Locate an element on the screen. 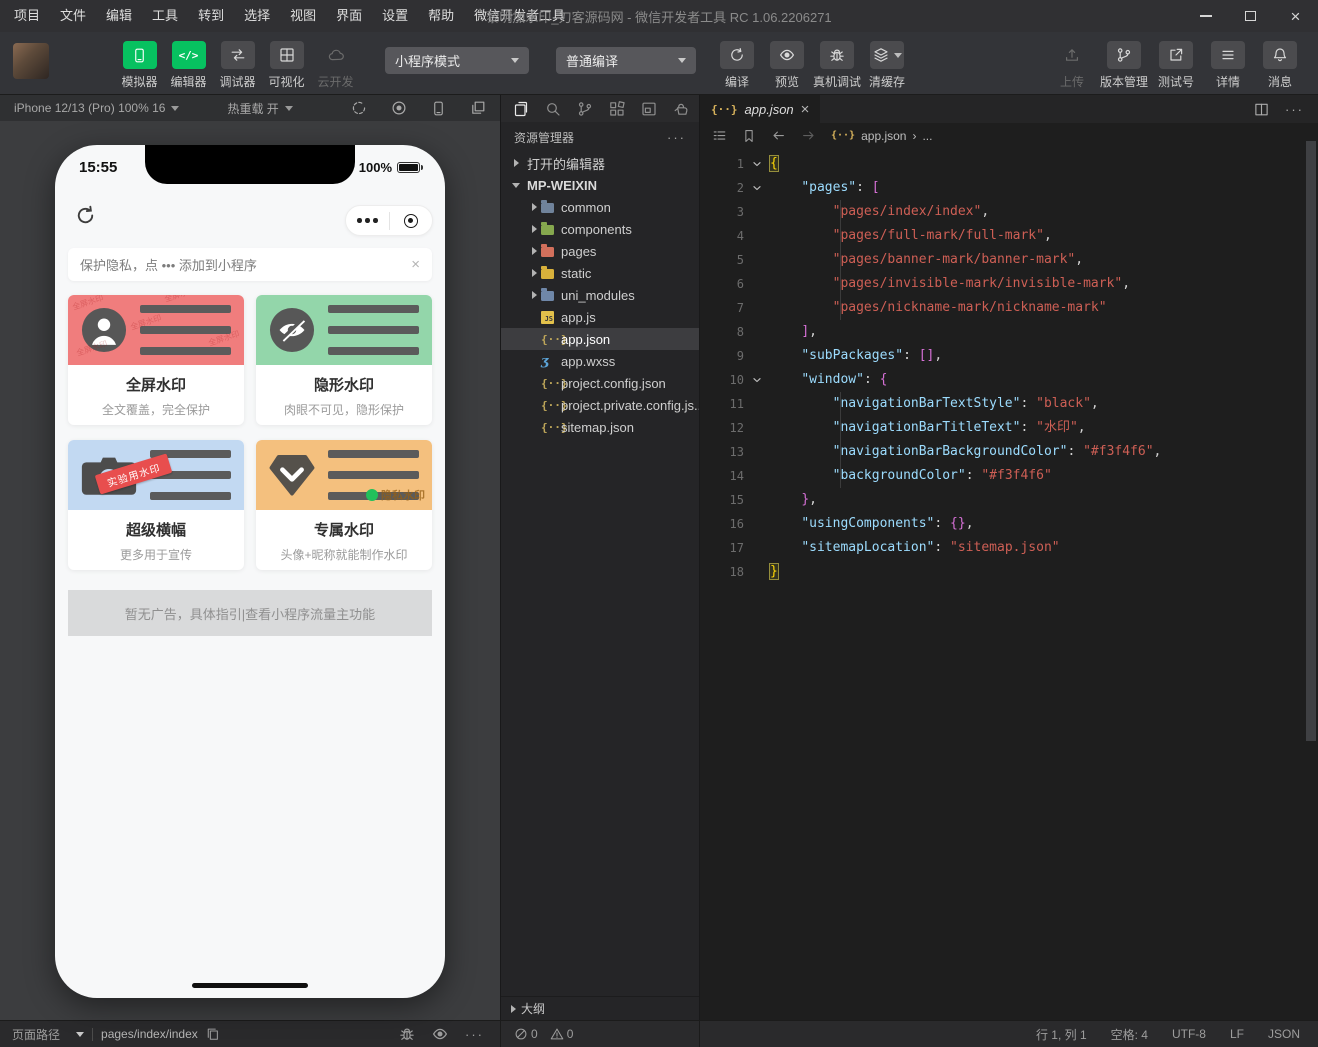  code-line-10: 10 "window": { is located at coordinates (1009, 380).